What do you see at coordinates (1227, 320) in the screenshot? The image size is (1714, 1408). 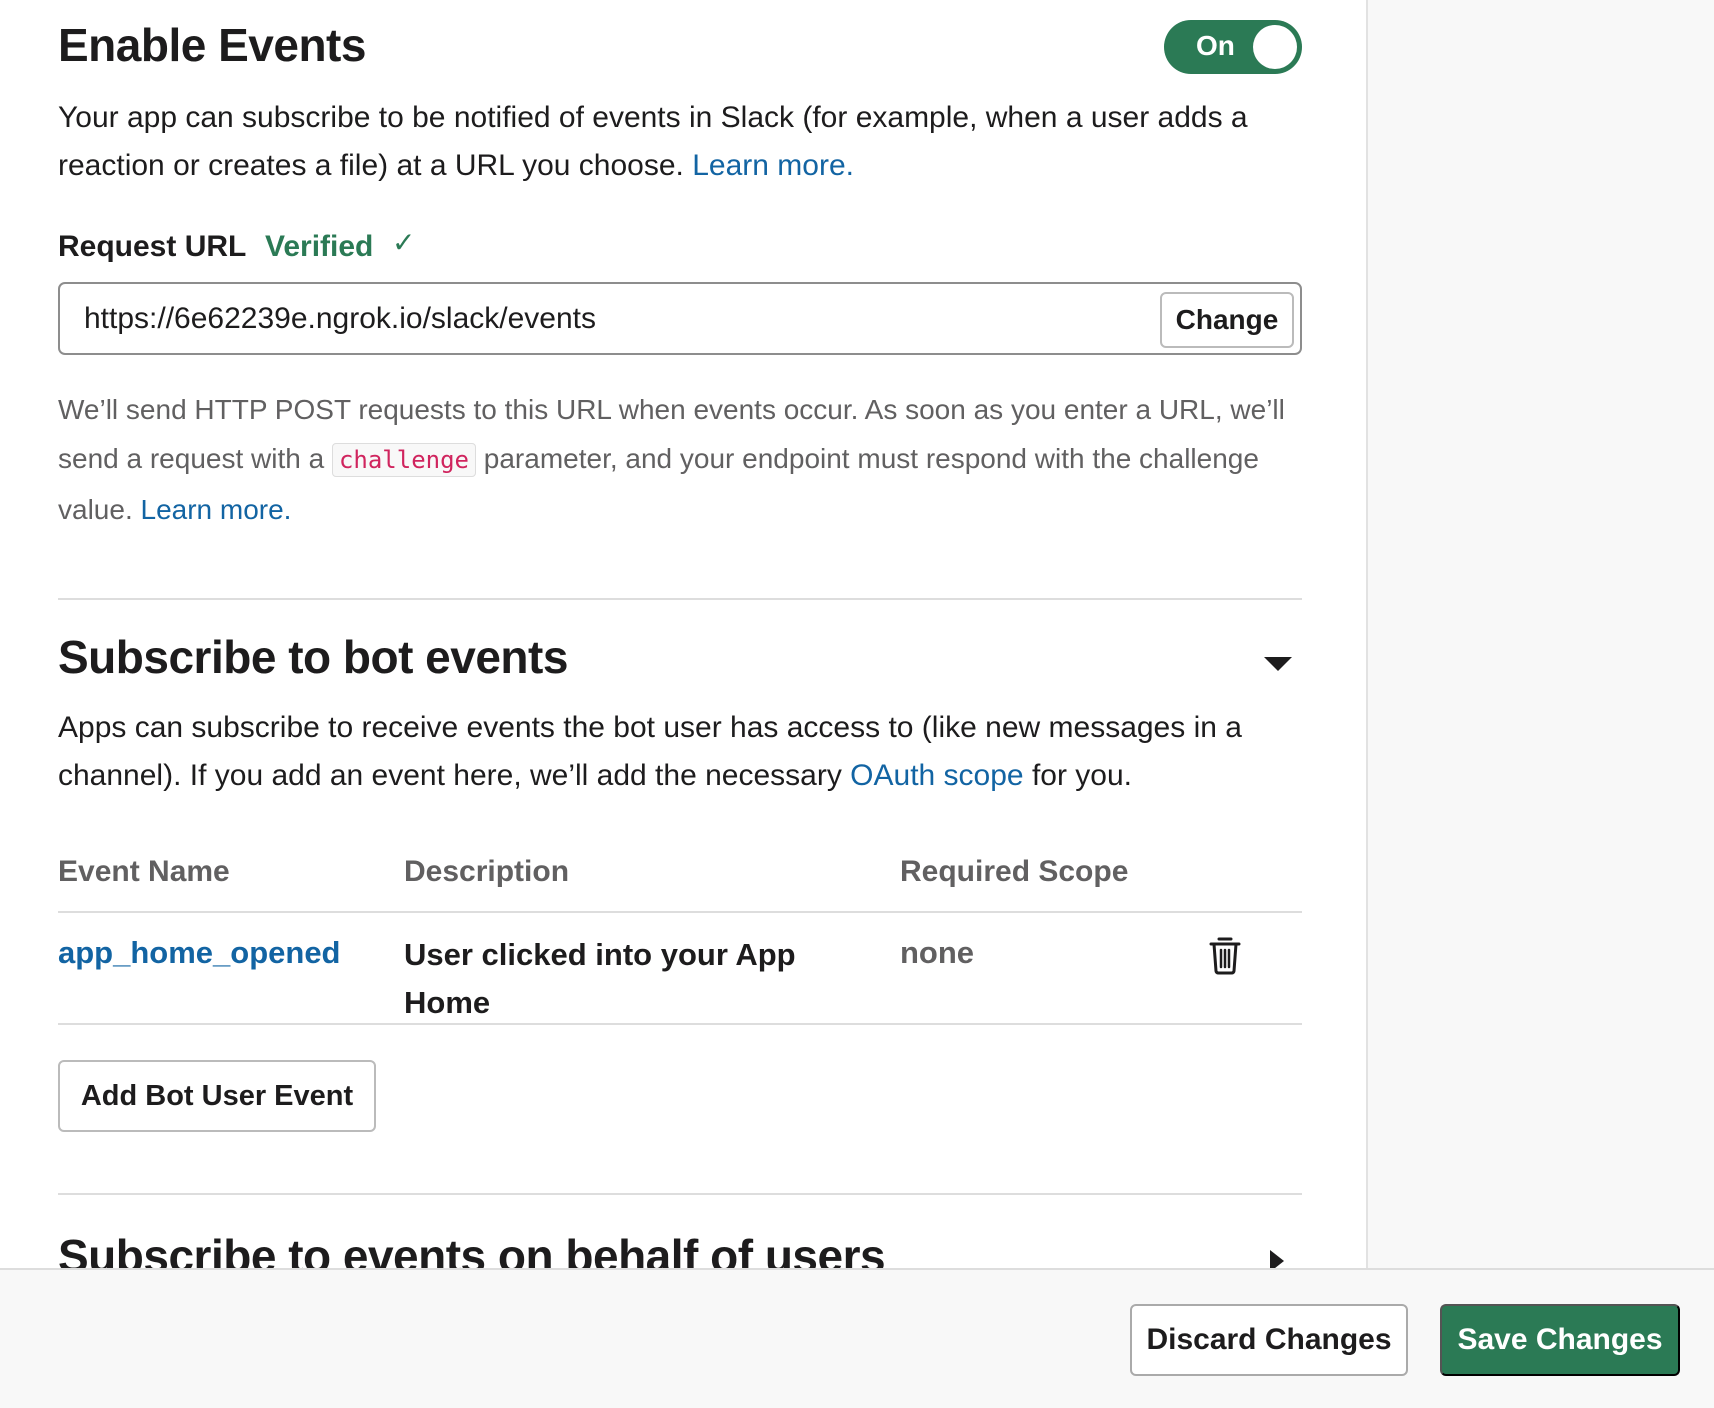 I see `change-url-button: Change` at bounding box center [1227, 320].